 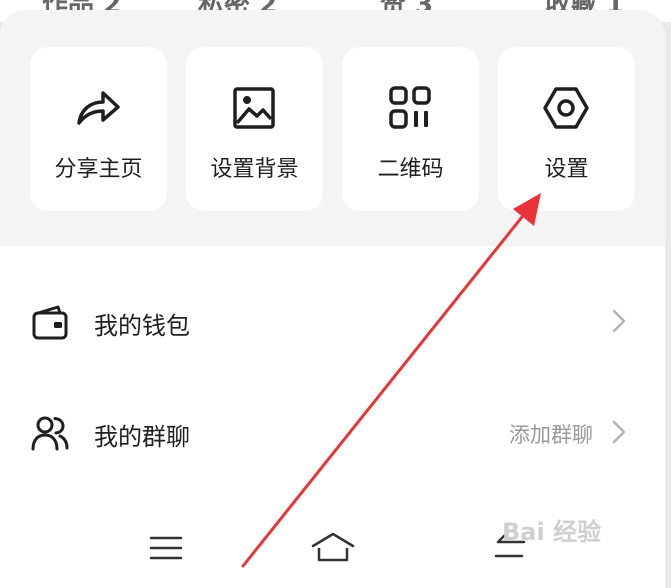 What do you see at coordinates (98, 108) in the screenshot?
I see `share-icon` at bounding box center [98, 108].